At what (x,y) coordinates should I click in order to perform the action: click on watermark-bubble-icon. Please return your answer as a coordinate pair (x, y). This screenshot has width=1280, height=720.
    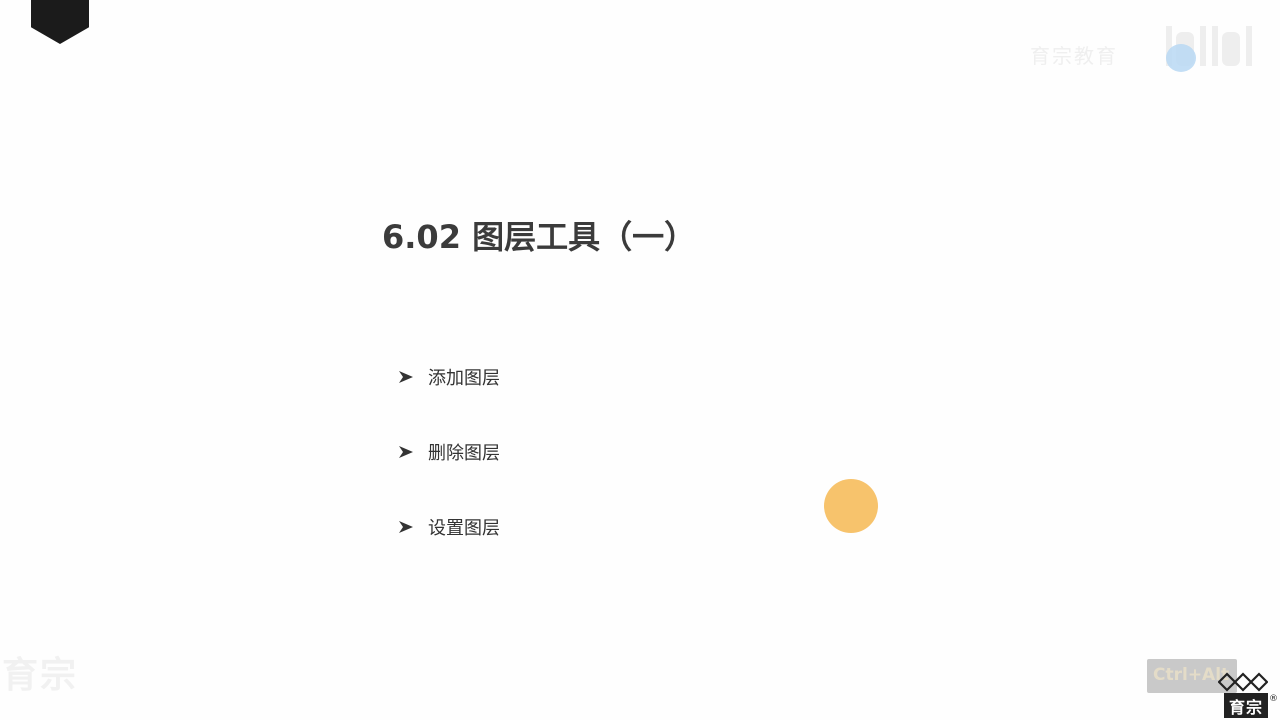
    Looking at the image, I should click on (1181, 58).